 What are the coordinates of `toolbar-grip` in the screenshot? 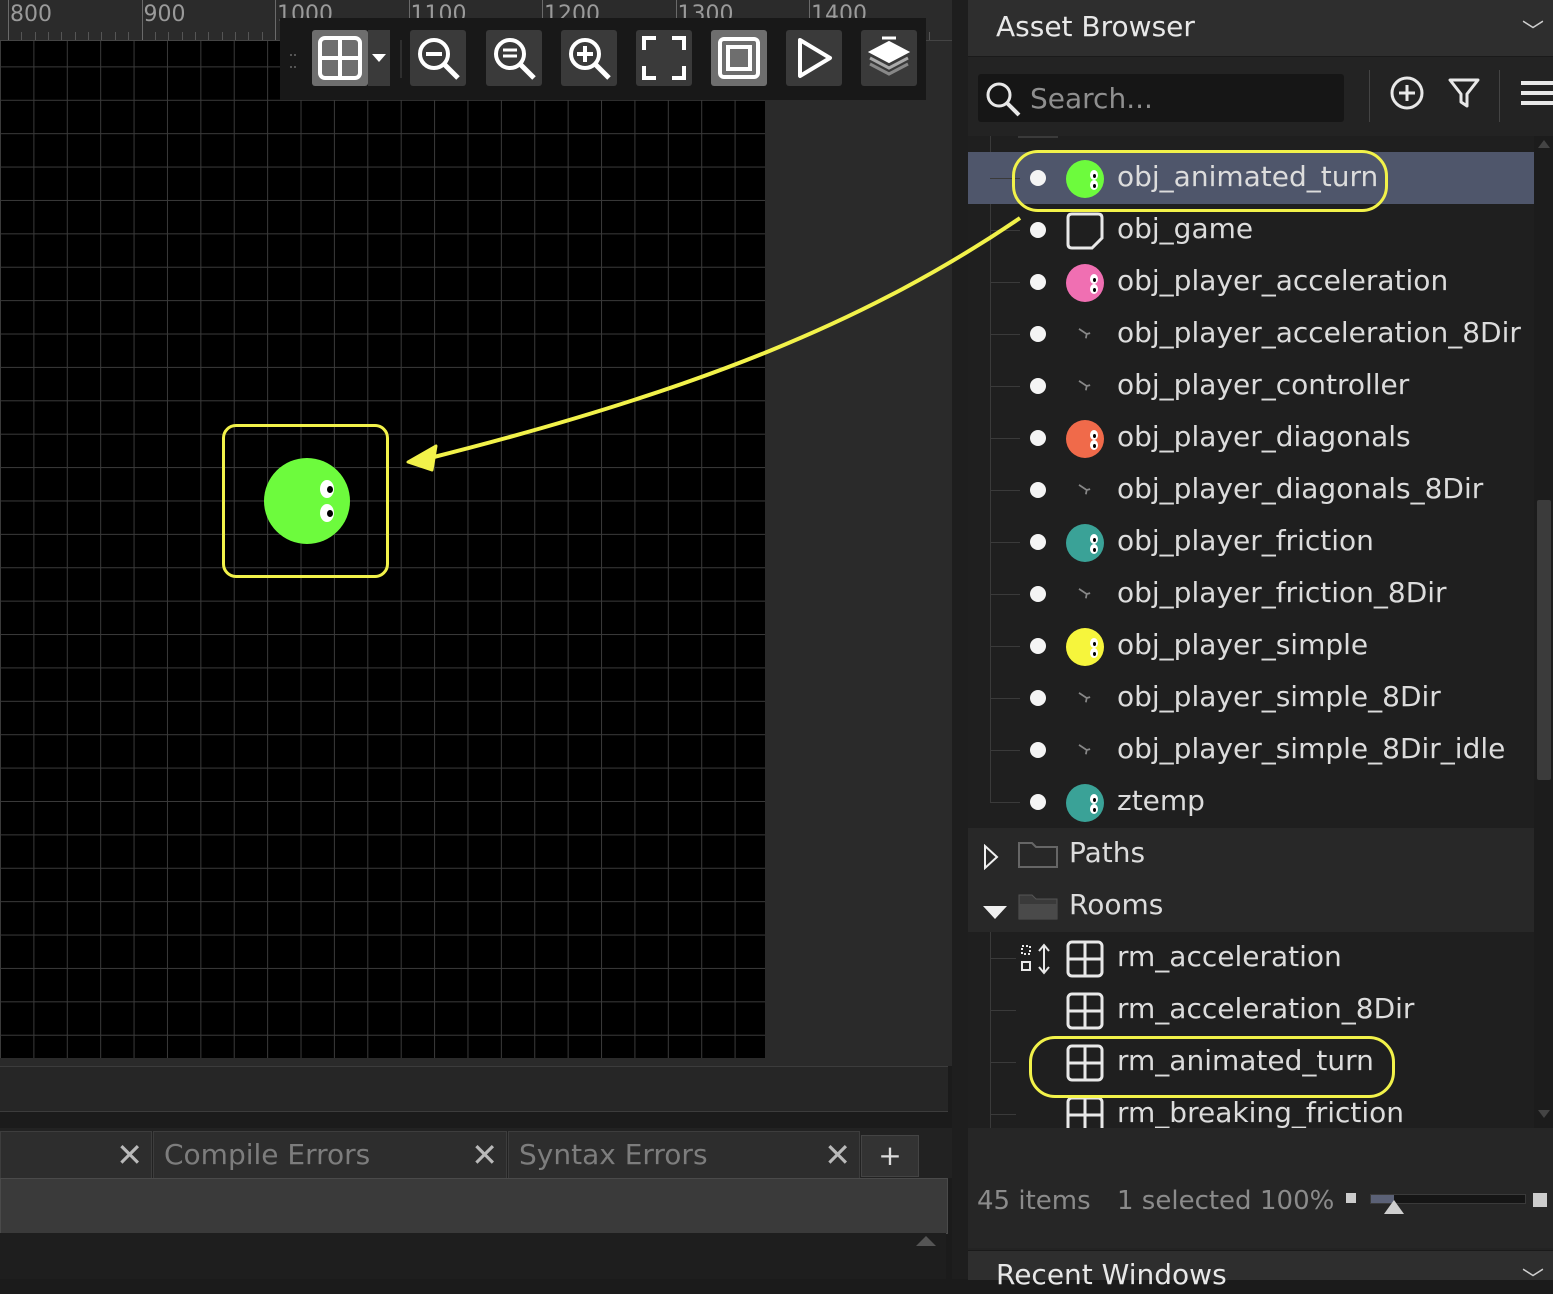 It's located at (293, 61).